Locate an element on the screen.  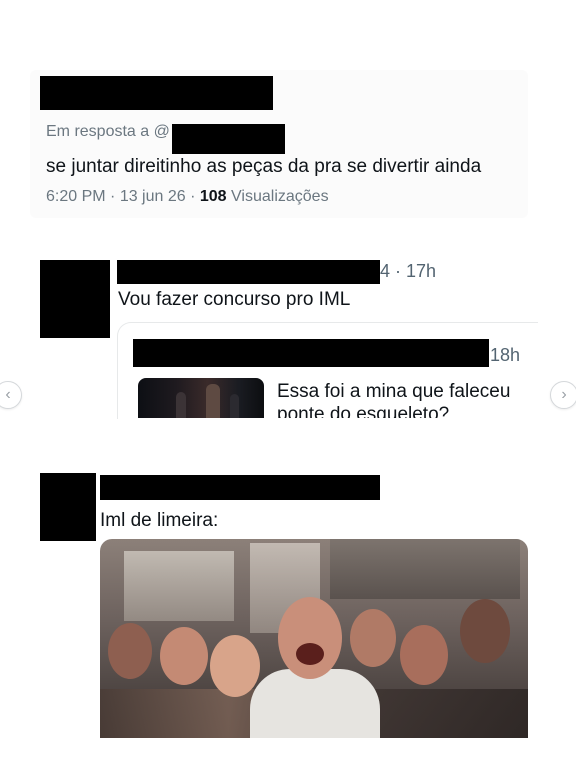
chevron-left-icon: ‹ is located at coordinates (11, 395).